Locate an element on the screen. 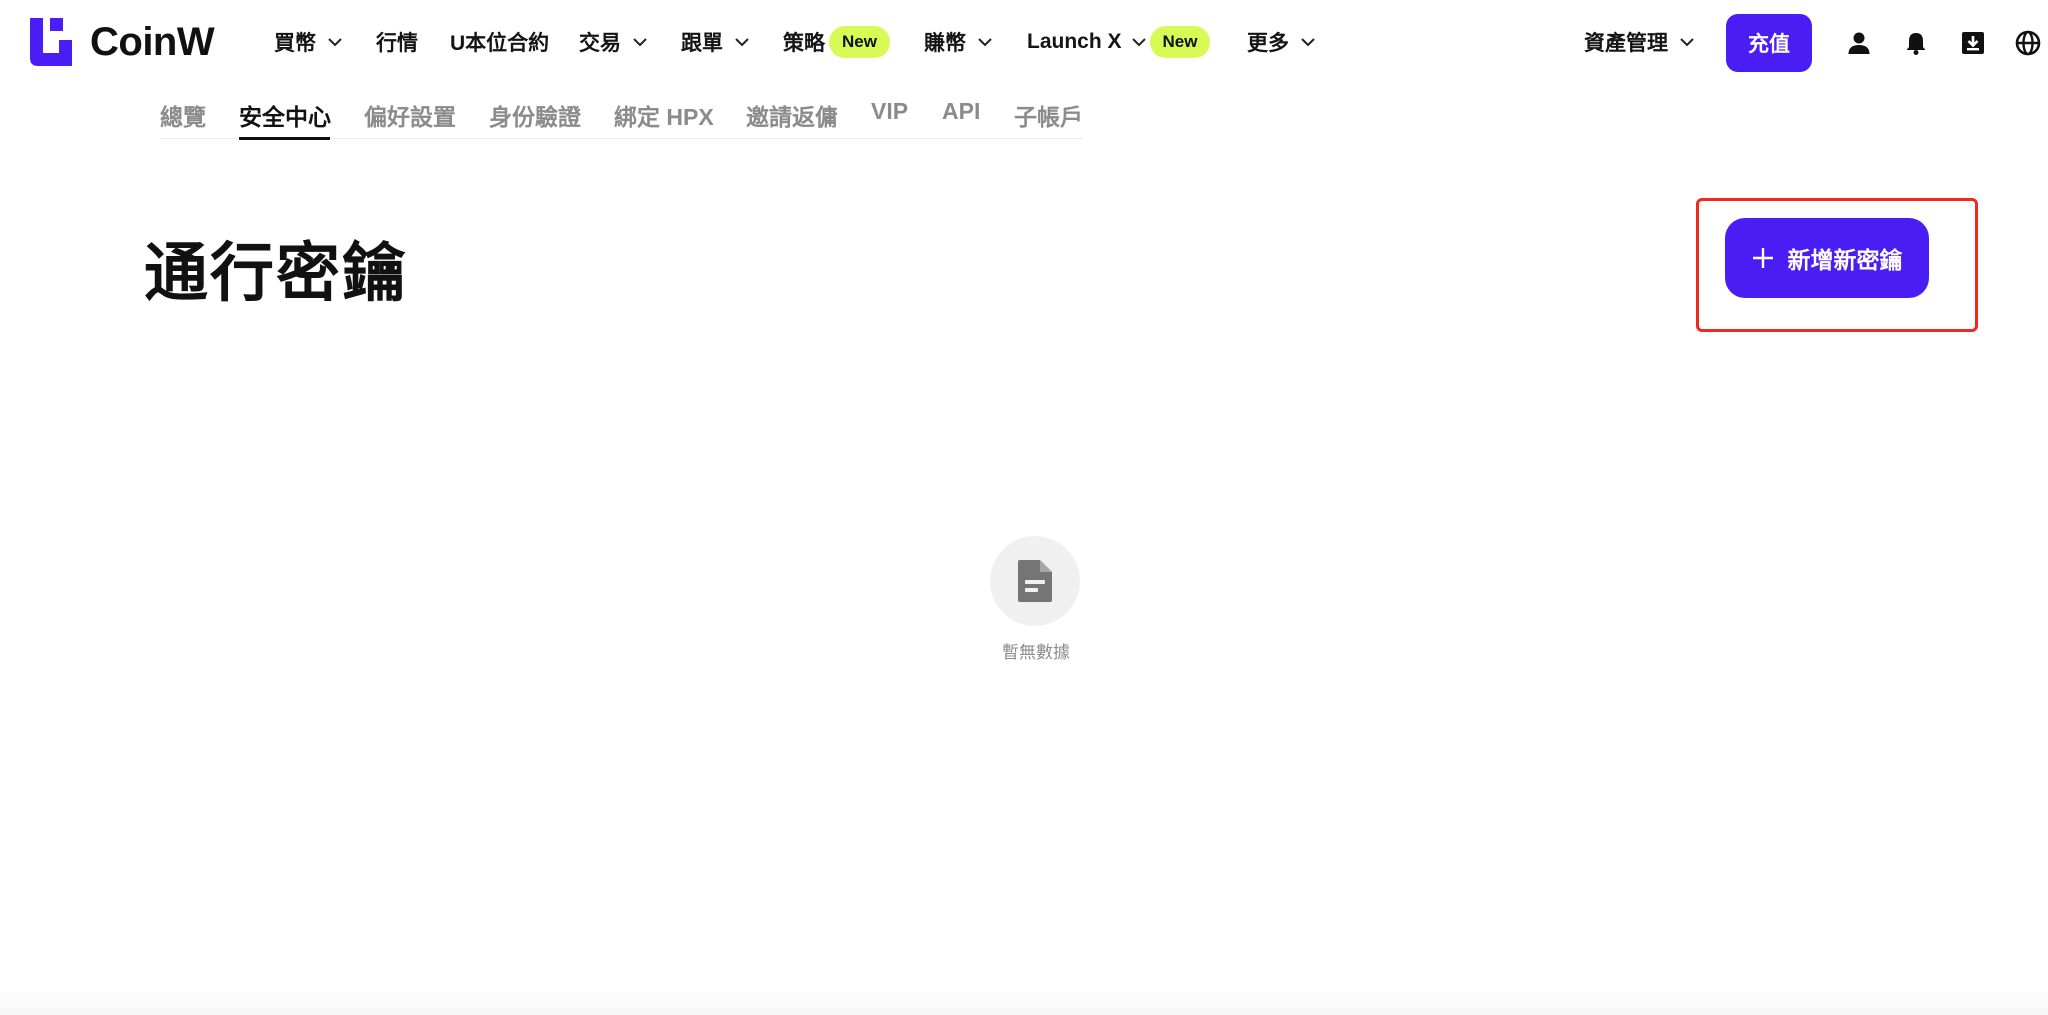  globe-icon is located at coordinates (2028, 43).